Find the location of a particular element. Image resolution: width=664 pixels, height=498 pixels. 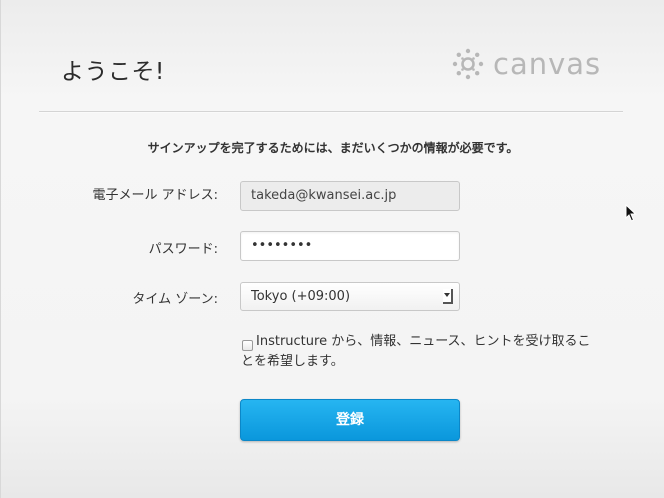

canvas-logo: canvas is located at coordinates (526, 64).